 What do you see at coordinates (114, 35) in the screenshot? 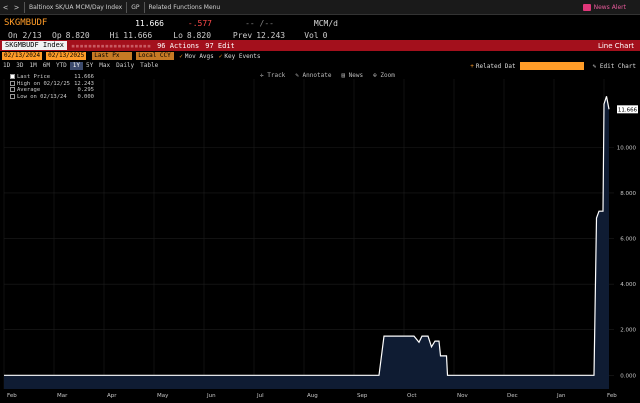
I see `high-label: Hi` at bounding box center [114, 35].